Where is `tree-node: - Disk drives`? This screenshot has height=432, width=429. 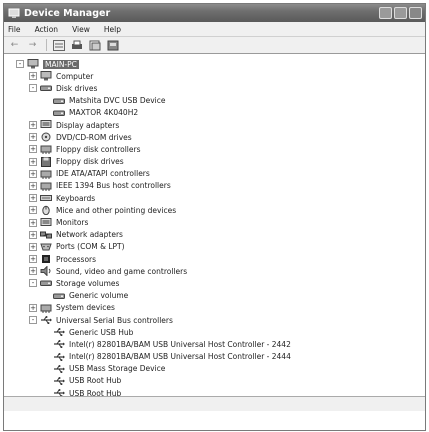 tree-node: - Disk drives is located at coordinates (214, 88).